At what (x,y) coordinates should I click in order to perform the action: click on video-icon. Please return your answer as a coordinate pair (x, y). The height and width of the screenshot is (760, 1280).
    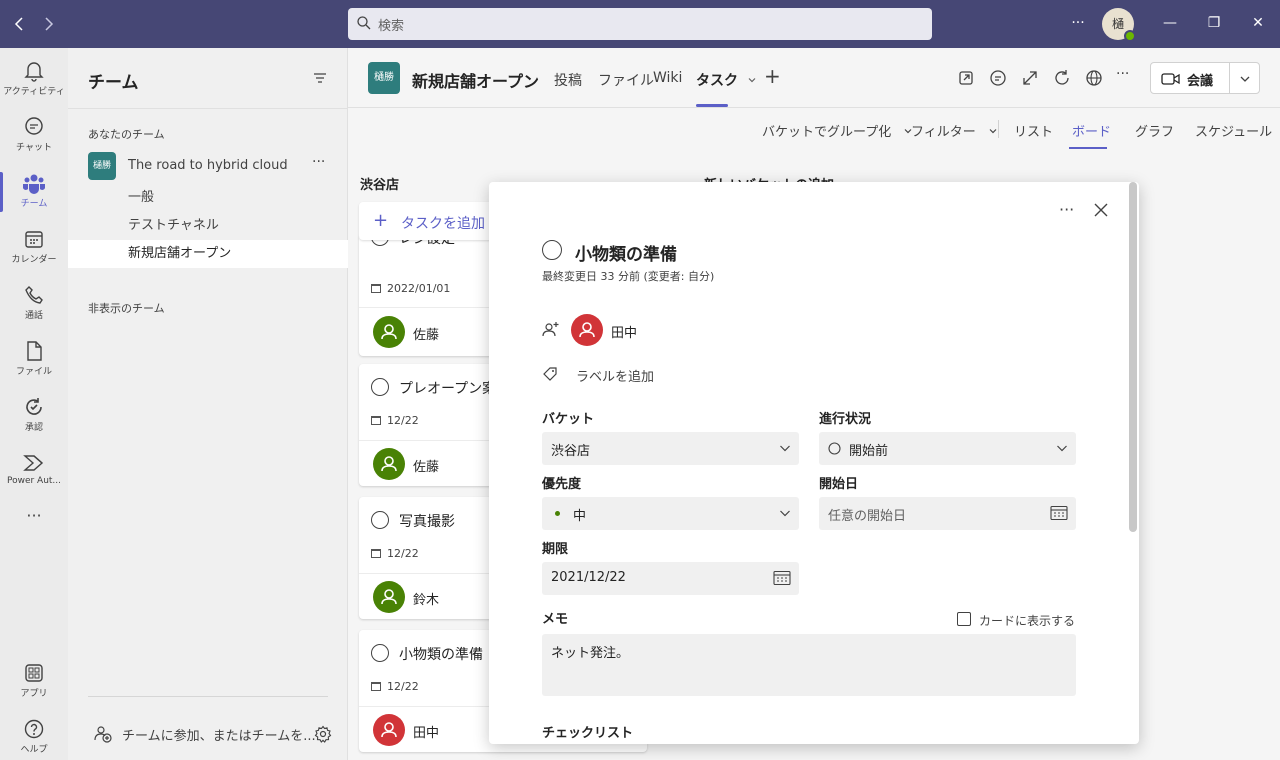
    Looking at the image, I should click on (1170, 79).